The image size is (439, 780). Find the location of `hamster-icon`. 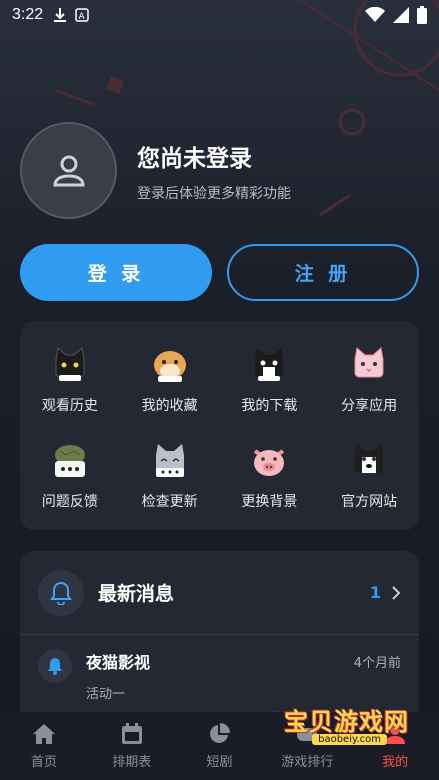

hamster-icon is located at coordinates (170, 365).